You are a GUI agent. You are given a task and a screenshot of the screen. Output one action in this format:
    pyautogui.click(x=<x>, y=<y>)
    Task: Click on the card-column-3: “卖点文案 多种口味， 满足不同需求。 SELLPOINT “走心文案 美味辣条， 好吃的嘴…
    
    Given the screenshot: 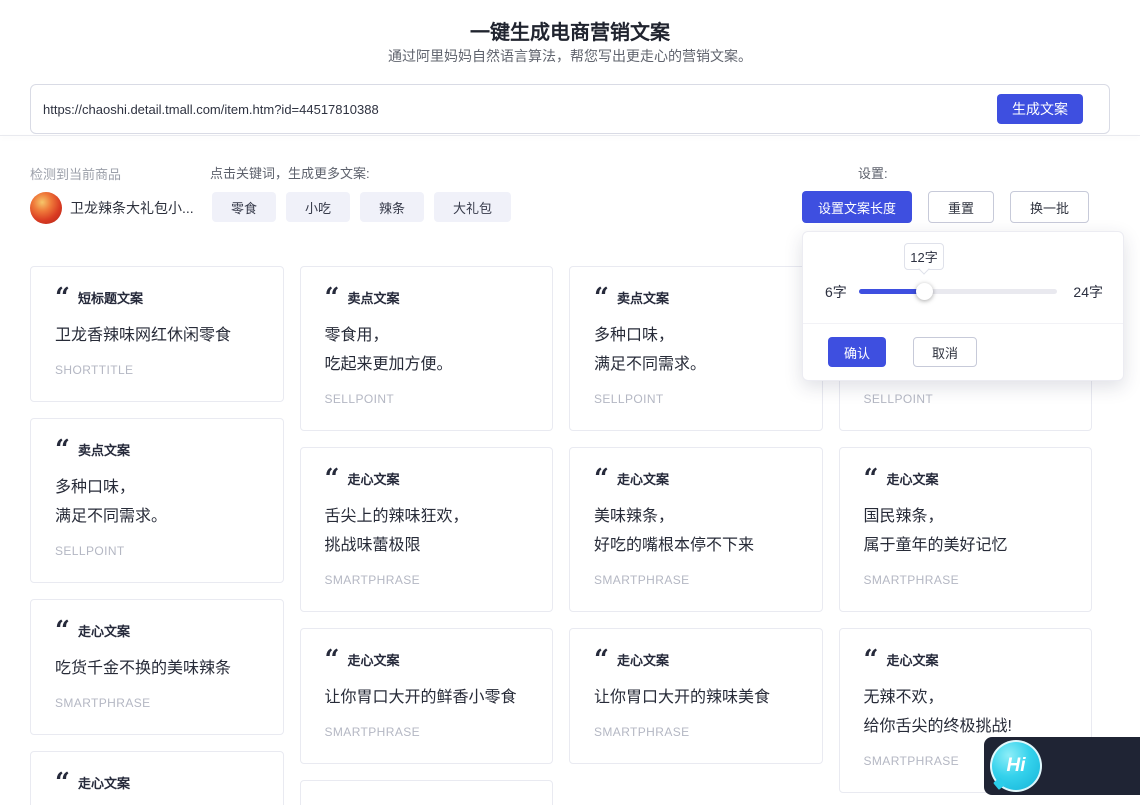 What is the action you would take?
    pyautogui.click(x=696, y=535)
    